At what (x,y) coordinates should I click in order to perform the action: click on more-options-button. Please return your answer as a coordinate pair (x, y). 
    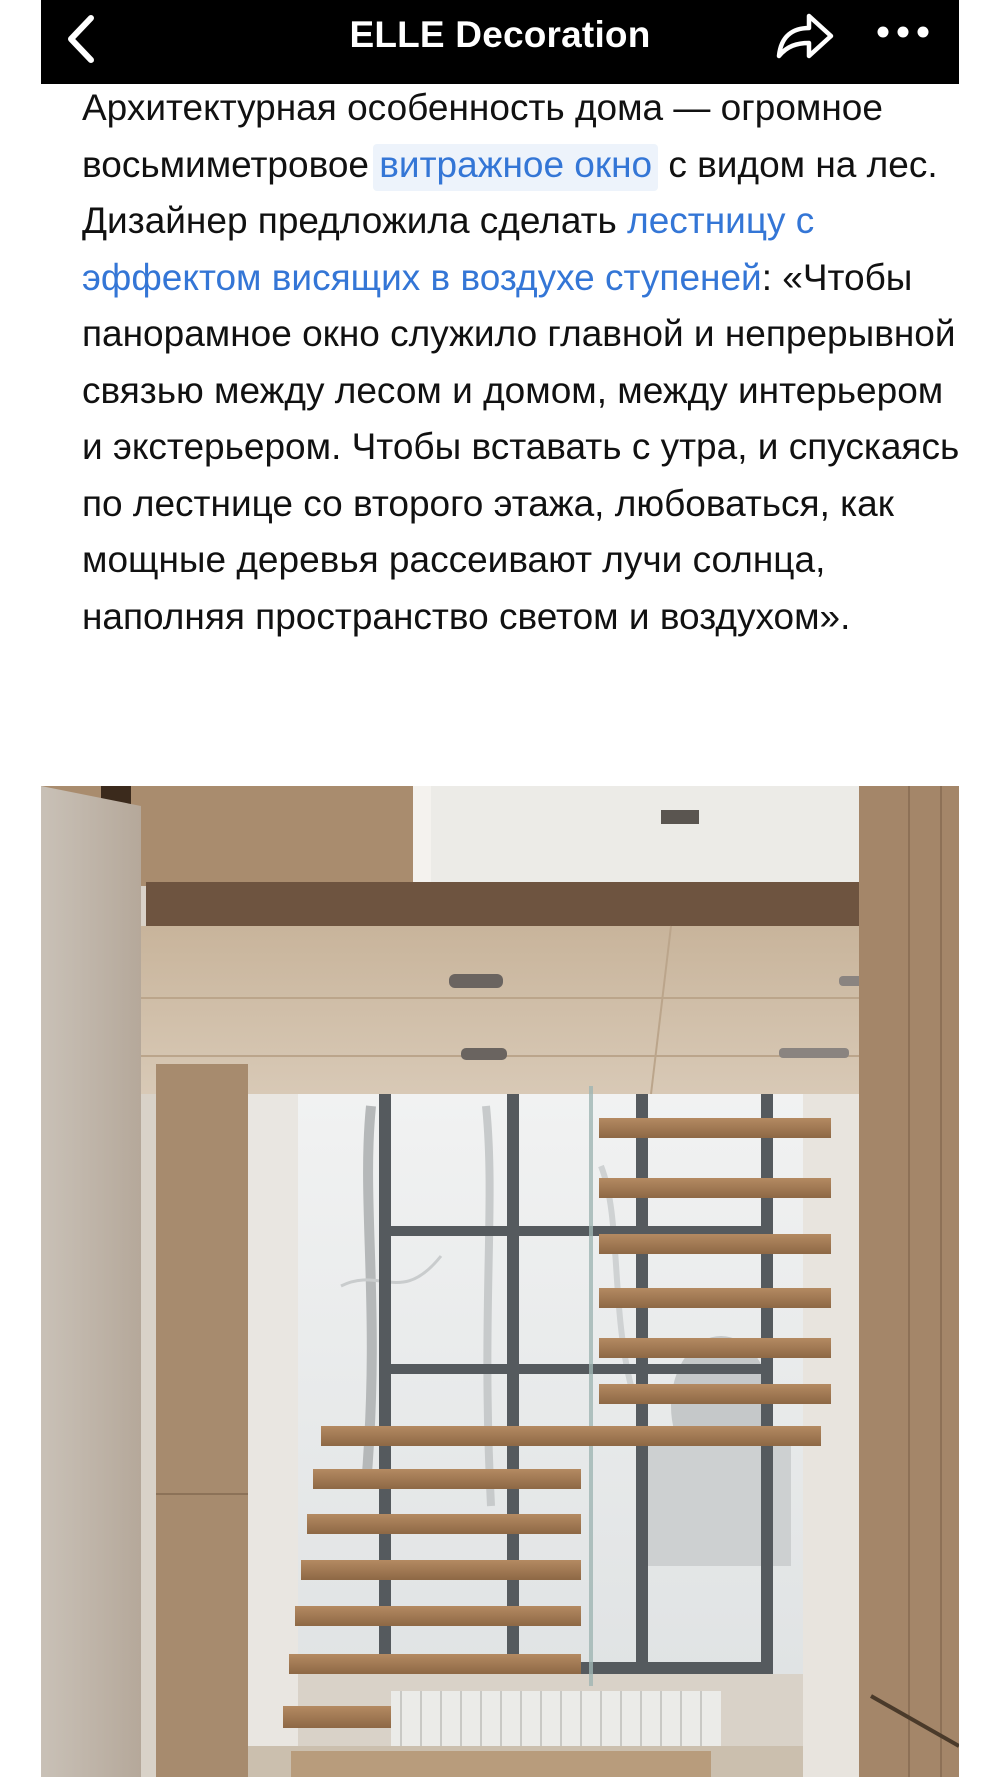
    Looking at the image, I should click on (903, 34).